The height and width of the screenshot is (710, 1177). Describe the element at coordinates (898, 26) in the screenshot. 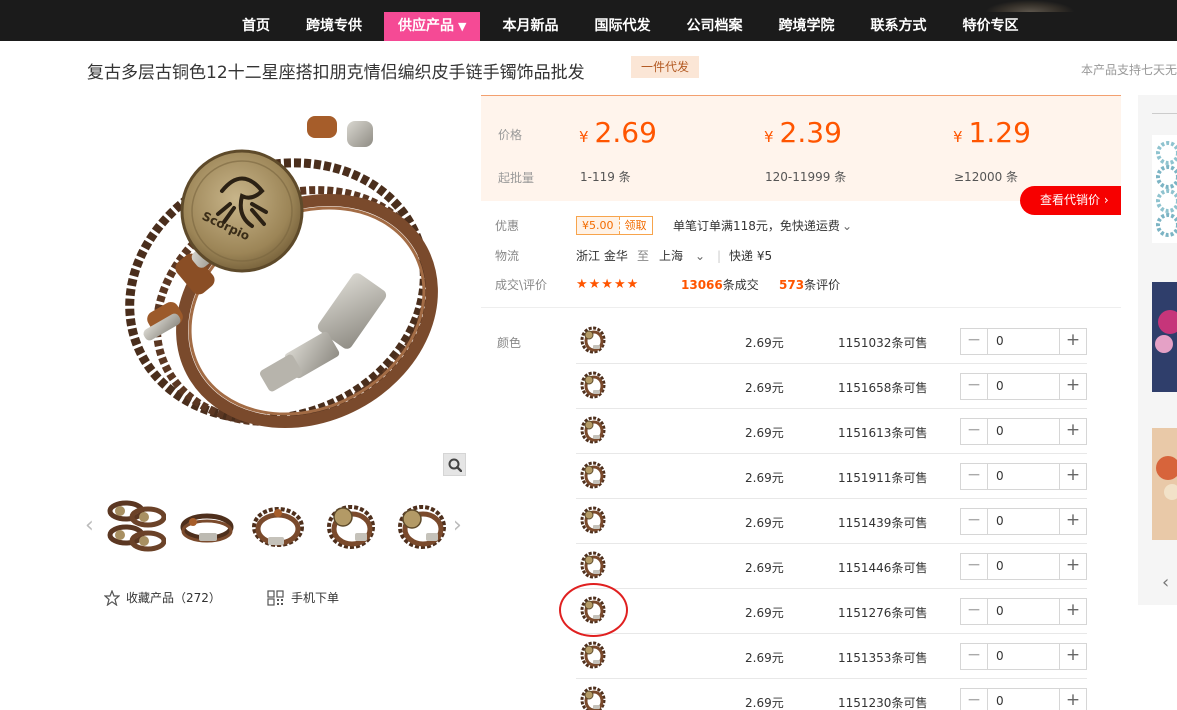

I see `nav-contact: 联系方式` at that location.